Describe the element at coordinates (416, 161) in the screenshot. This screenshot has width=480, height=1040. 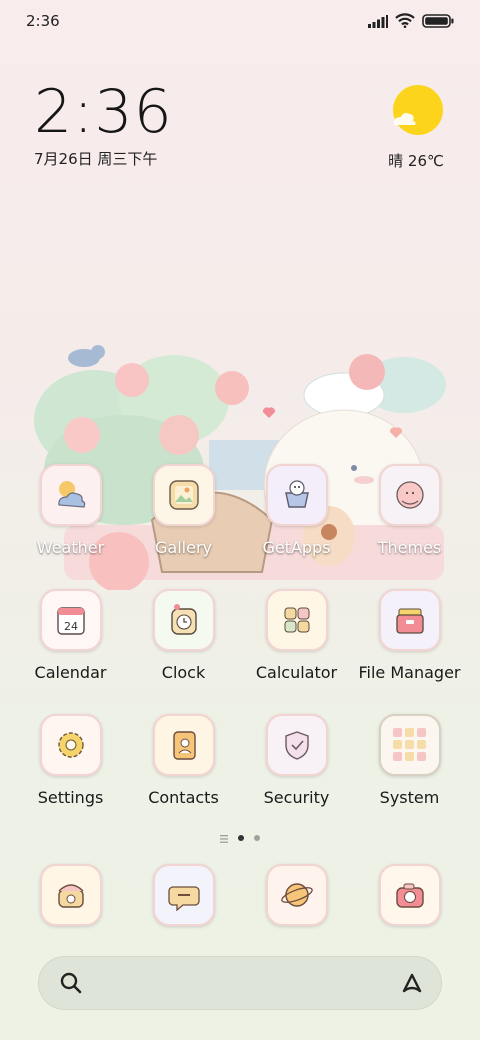
I see `weather-text: 晴 26℃` at that location.